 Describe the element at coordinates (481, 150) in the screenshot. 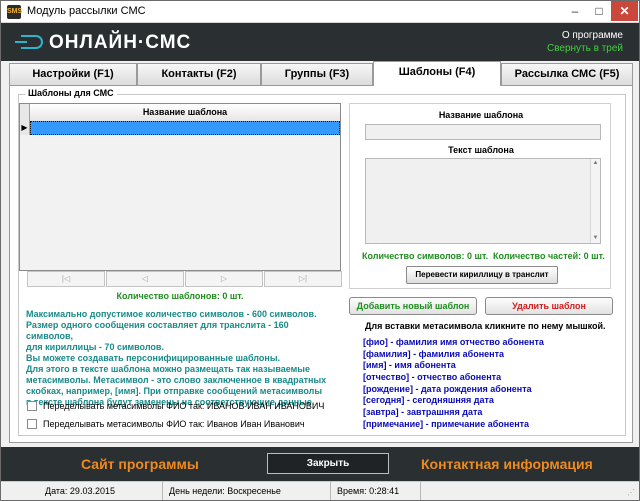

I see `template-text-label: Текст шаблона` at that location.